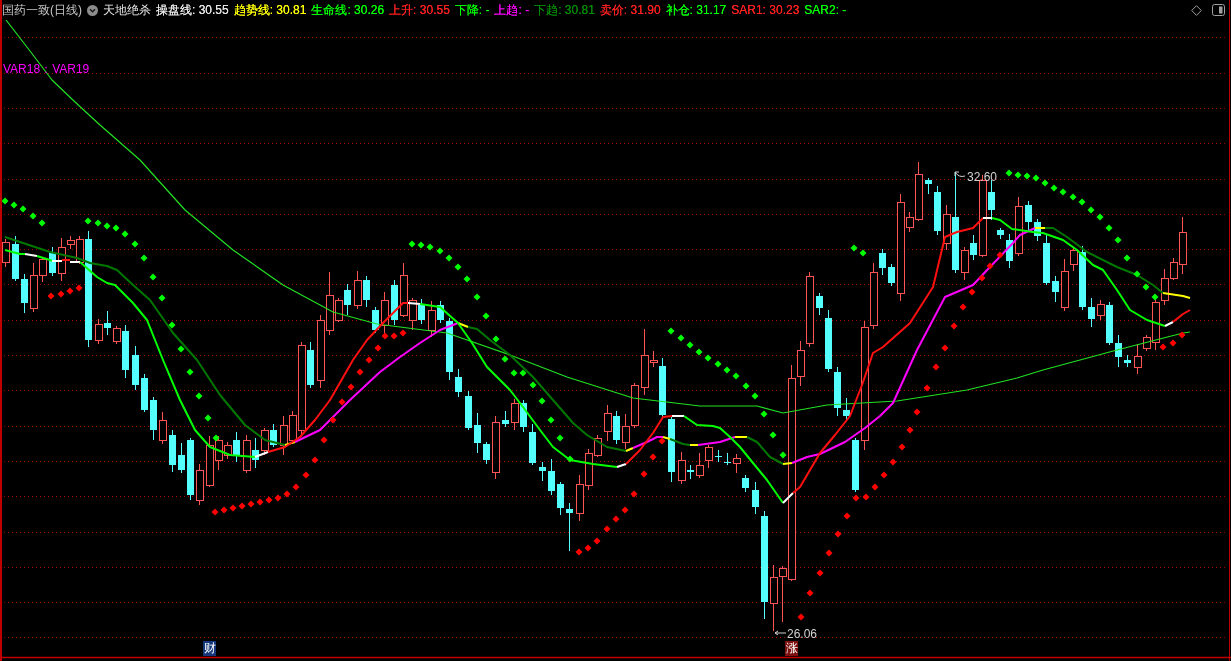 This screenshot has height=661, width=1231. Describe the element at coordinates (696, 10) in the screenshot. I see `indicator-reading: 补仓: 31.17` at that location.